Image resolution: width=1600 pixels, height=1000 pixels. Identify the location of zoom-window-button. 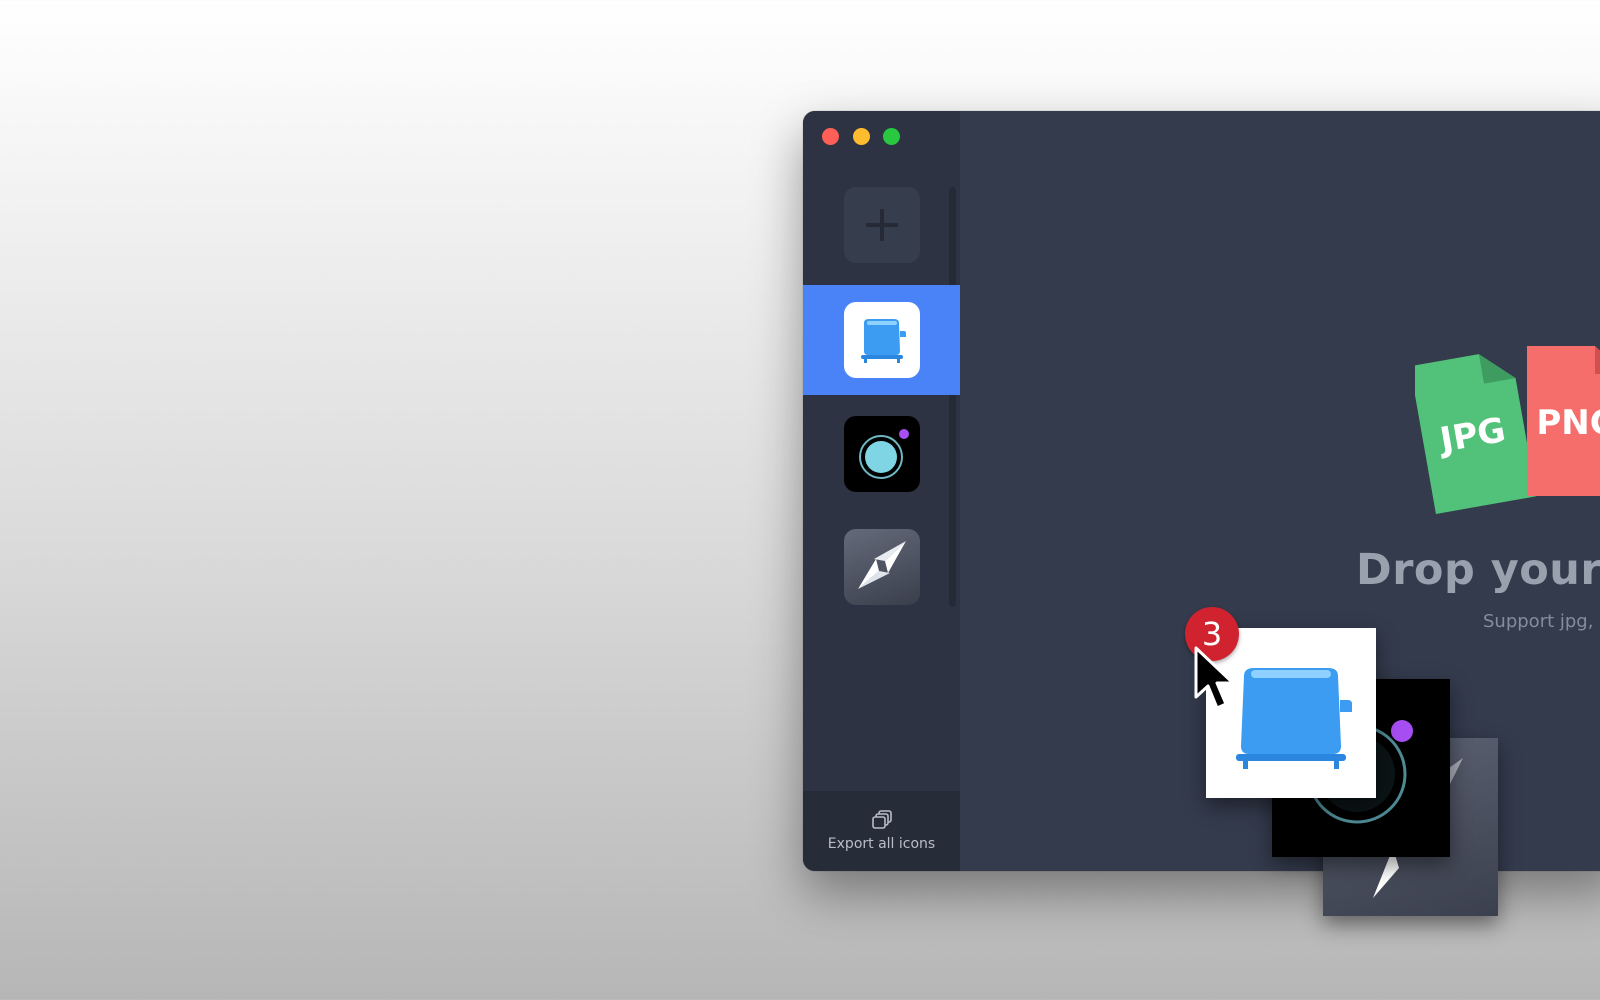
(891, 136).